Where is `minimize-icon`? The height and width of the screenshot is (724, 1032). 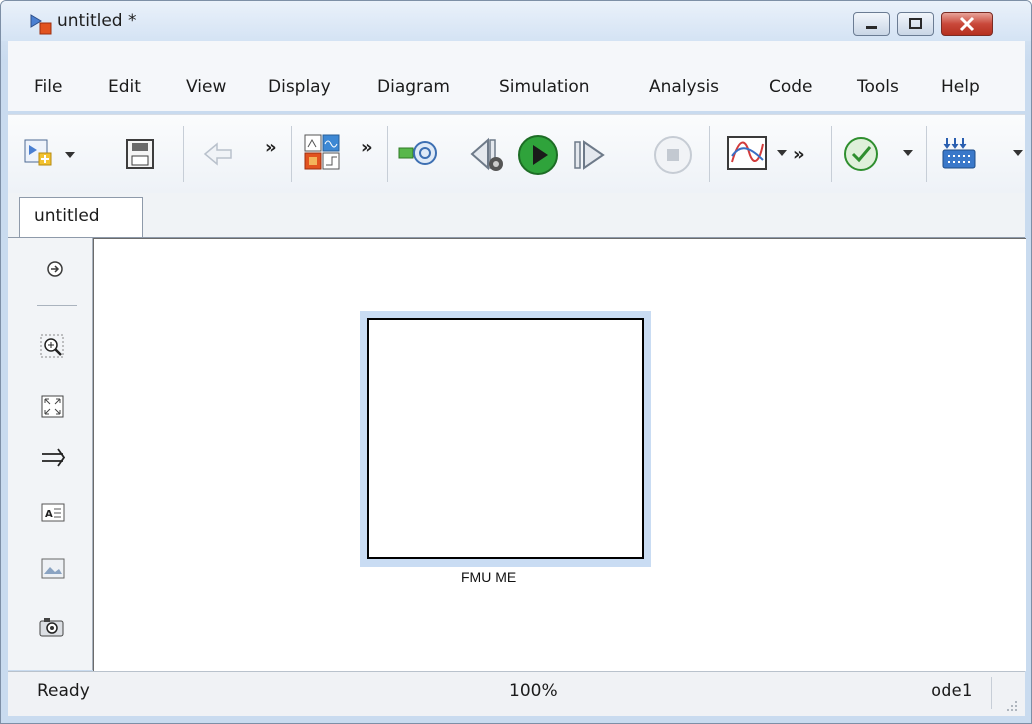
minimize-icon is located at coordinates (871, 27).